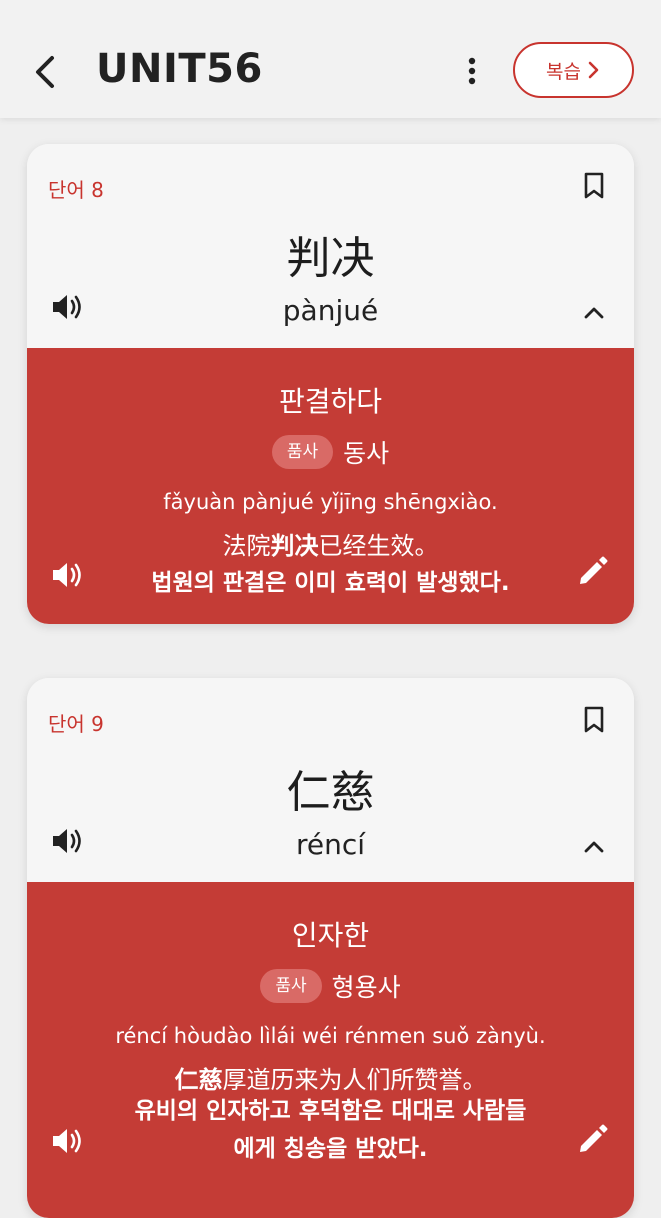  What do you see at coordinates (330, 502) in the screenshot?
I see `example-pinyin: fǎyuàn pànjué yǐjīng shēngxiào.` at bounding box center [330, 502].